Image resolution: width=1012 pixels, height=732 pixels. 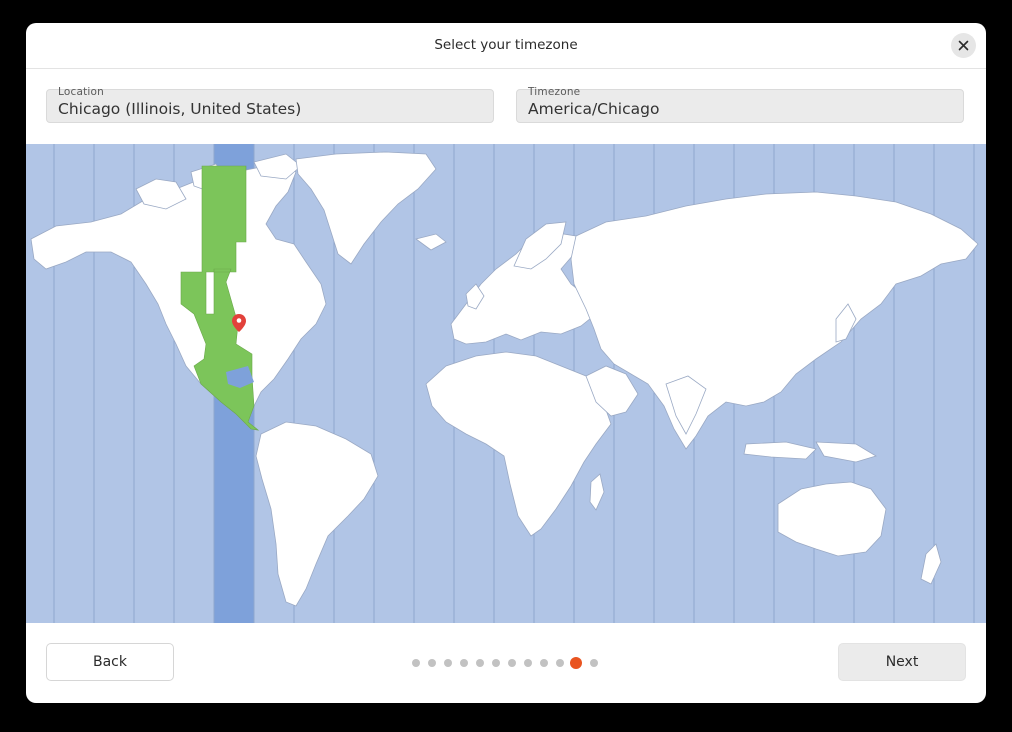 I want to click on close-icon, so click(x=963, y=45).